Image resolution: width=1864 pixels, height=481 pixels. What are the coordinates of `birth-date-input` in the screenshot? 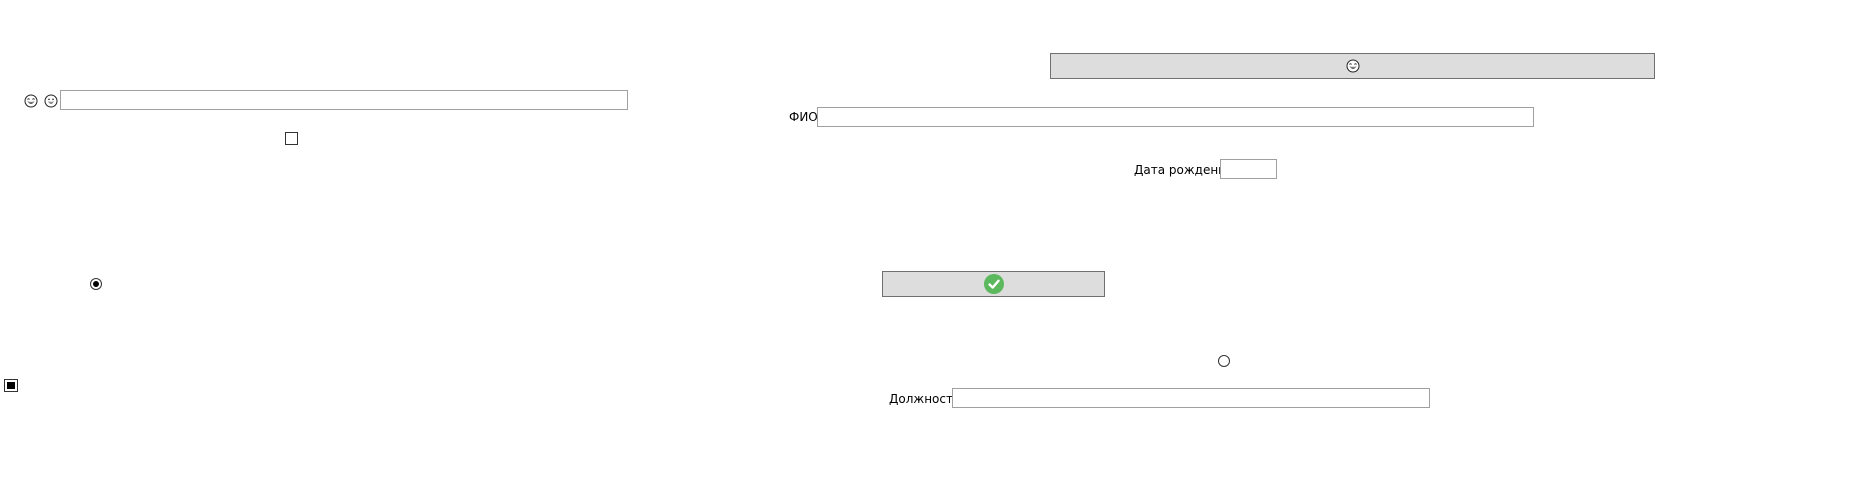 It's located at (1248, 169).